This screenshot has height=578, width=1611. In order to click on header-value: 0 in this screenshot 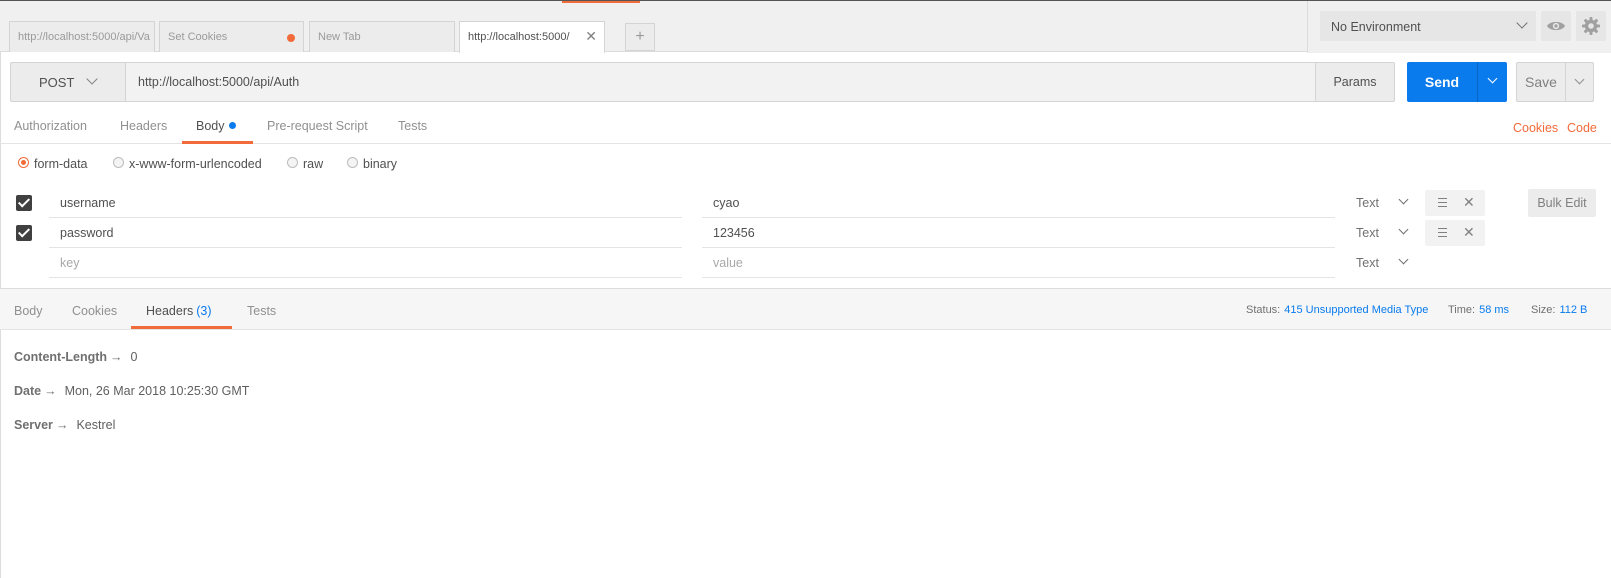, I will do `click(134, 357)`.